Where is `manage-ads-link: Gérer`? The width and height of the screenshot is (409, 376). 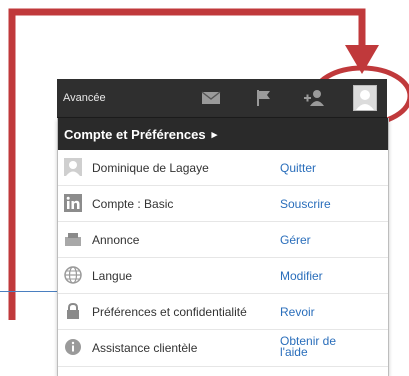
manage-ads-link: Gérer is located at coordinates (295, 240).